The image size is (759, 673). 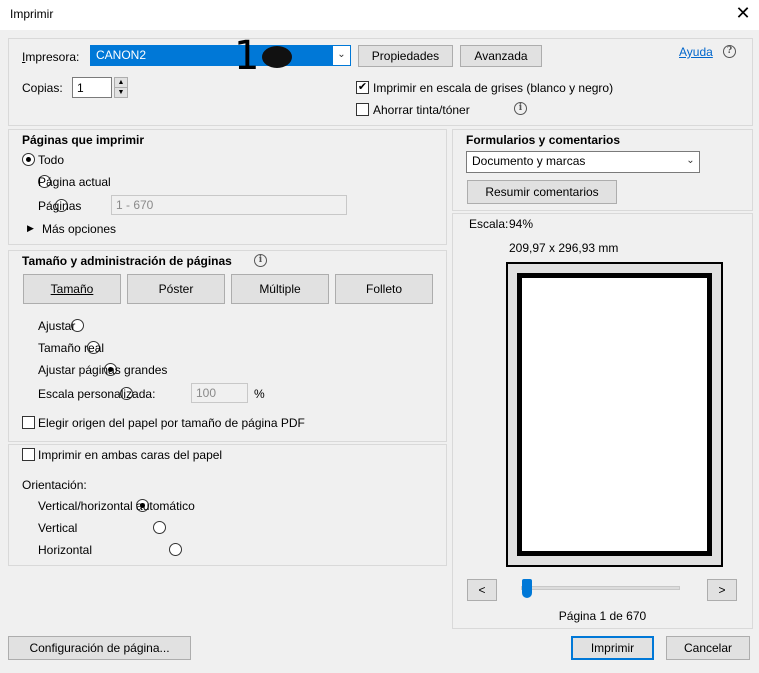 What do you see at coordinates (121, 55) in the screenshot?
I see `printer-select-value: CANON2` at bounding box center [121, 55].